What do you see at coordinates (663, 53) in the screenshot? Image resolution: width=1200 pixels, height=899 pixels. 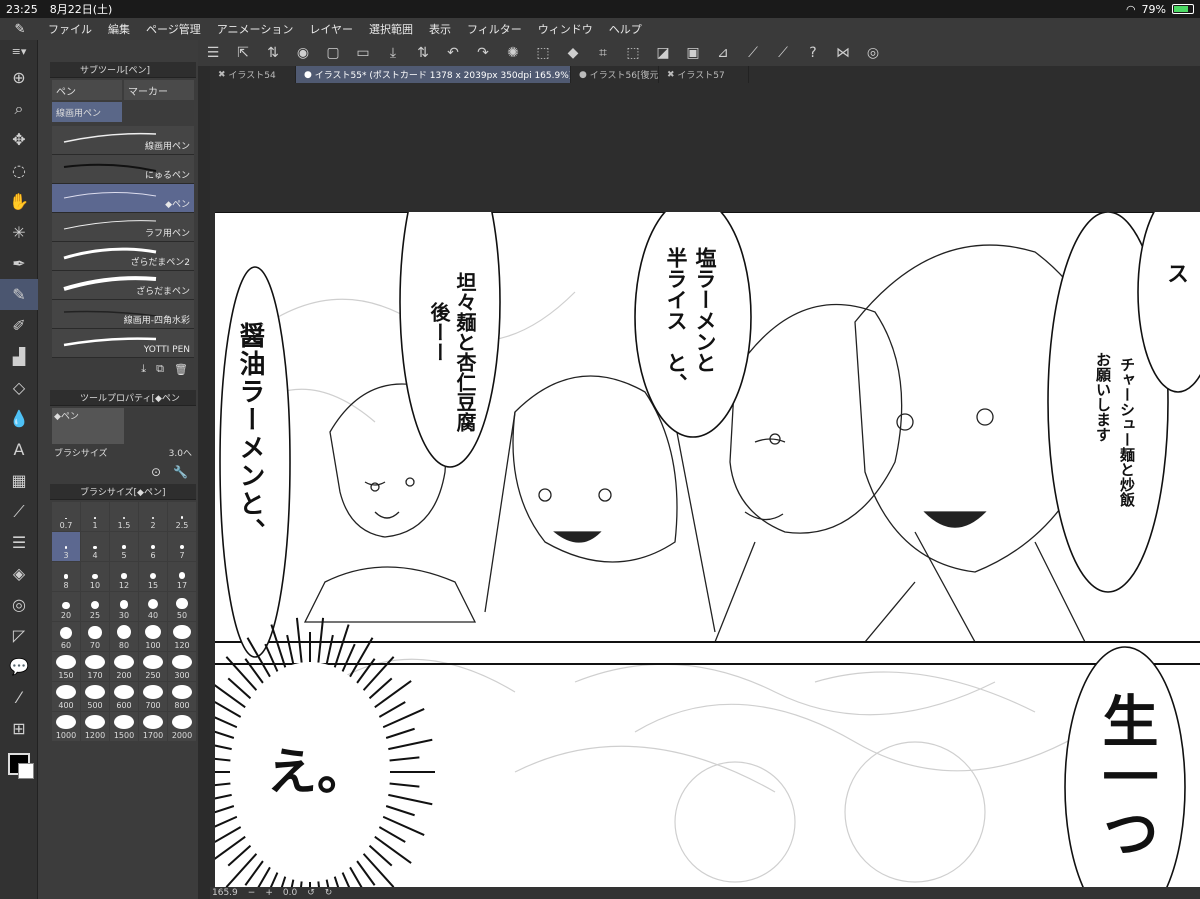 I see `invert-icon: ◪` at bounding box center [663, 53].